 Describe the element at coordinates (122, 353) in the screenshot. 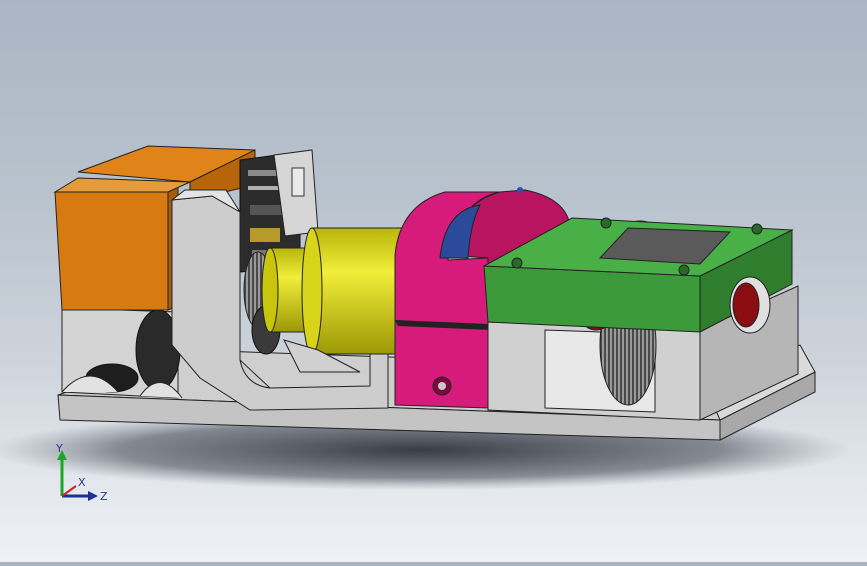

I see `left-motor-housing` at that location.